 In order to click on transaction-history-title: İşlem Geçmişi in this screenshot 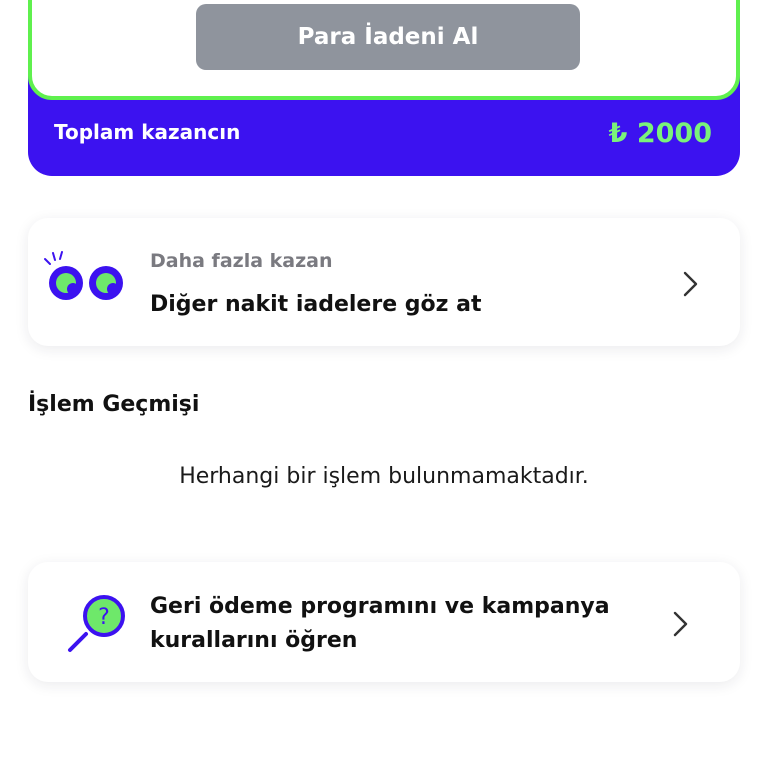, I will do `click(114, 404)`.